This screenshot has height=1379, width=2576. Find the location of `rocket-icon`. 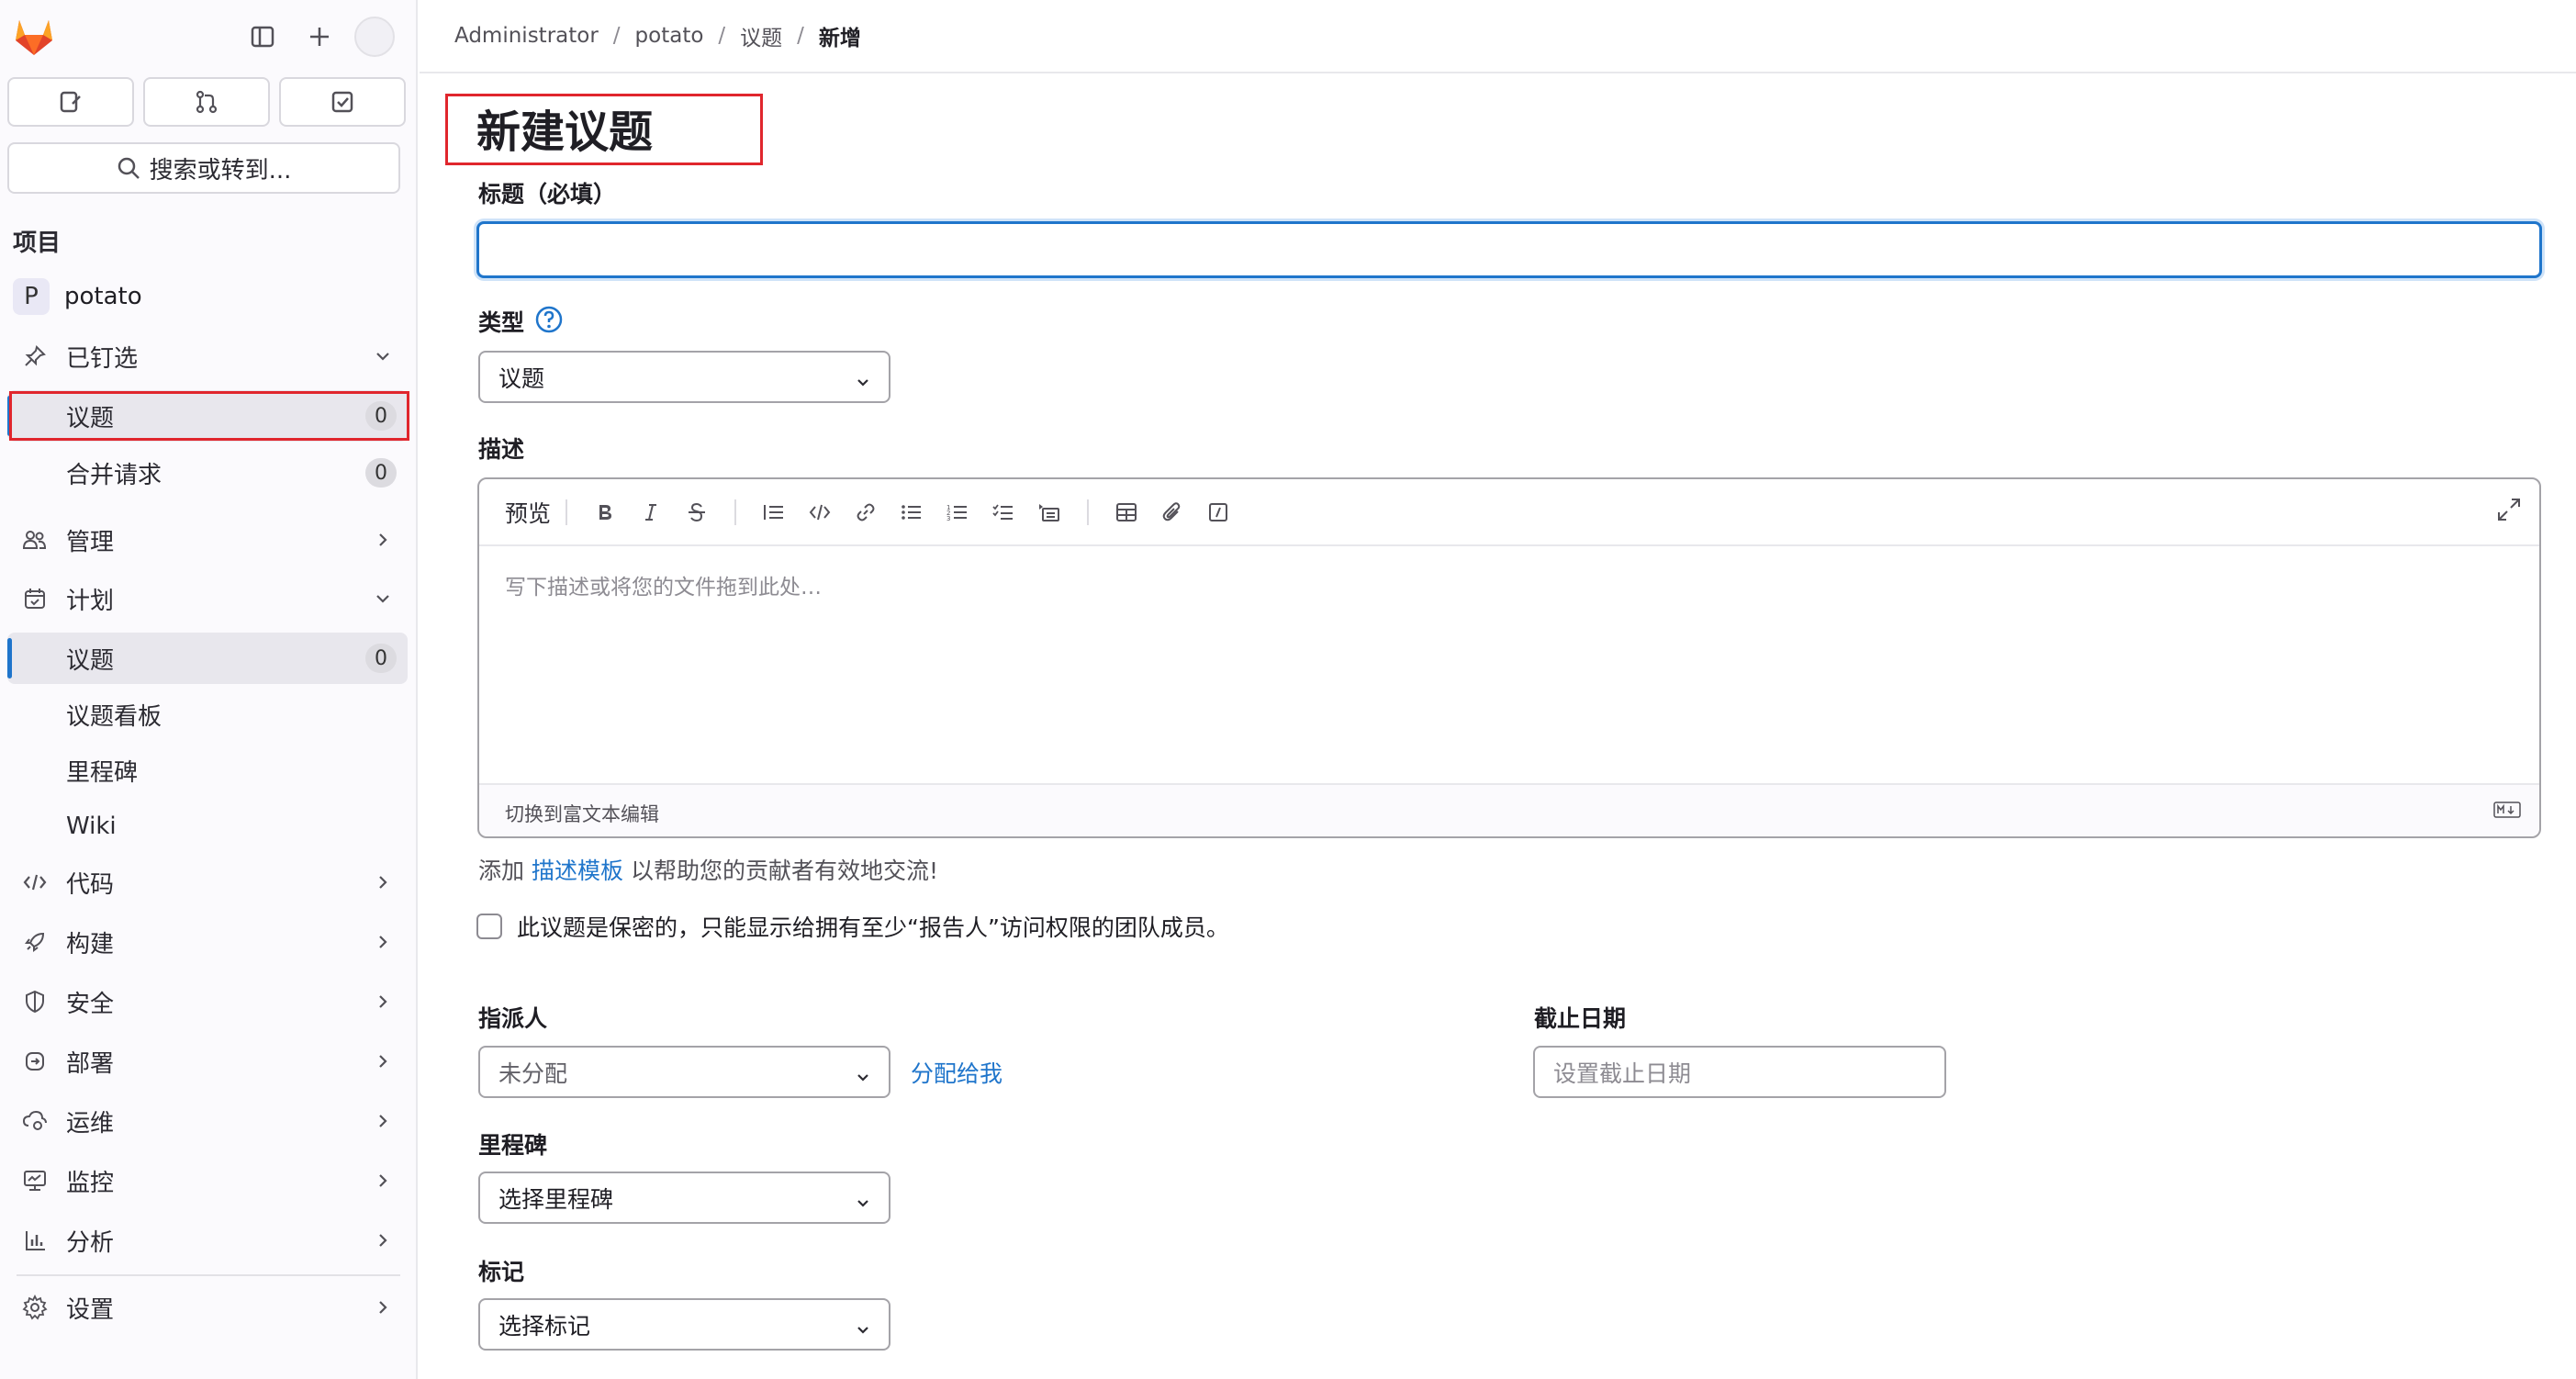

rocket-icon is located at coordinates (35, 942).